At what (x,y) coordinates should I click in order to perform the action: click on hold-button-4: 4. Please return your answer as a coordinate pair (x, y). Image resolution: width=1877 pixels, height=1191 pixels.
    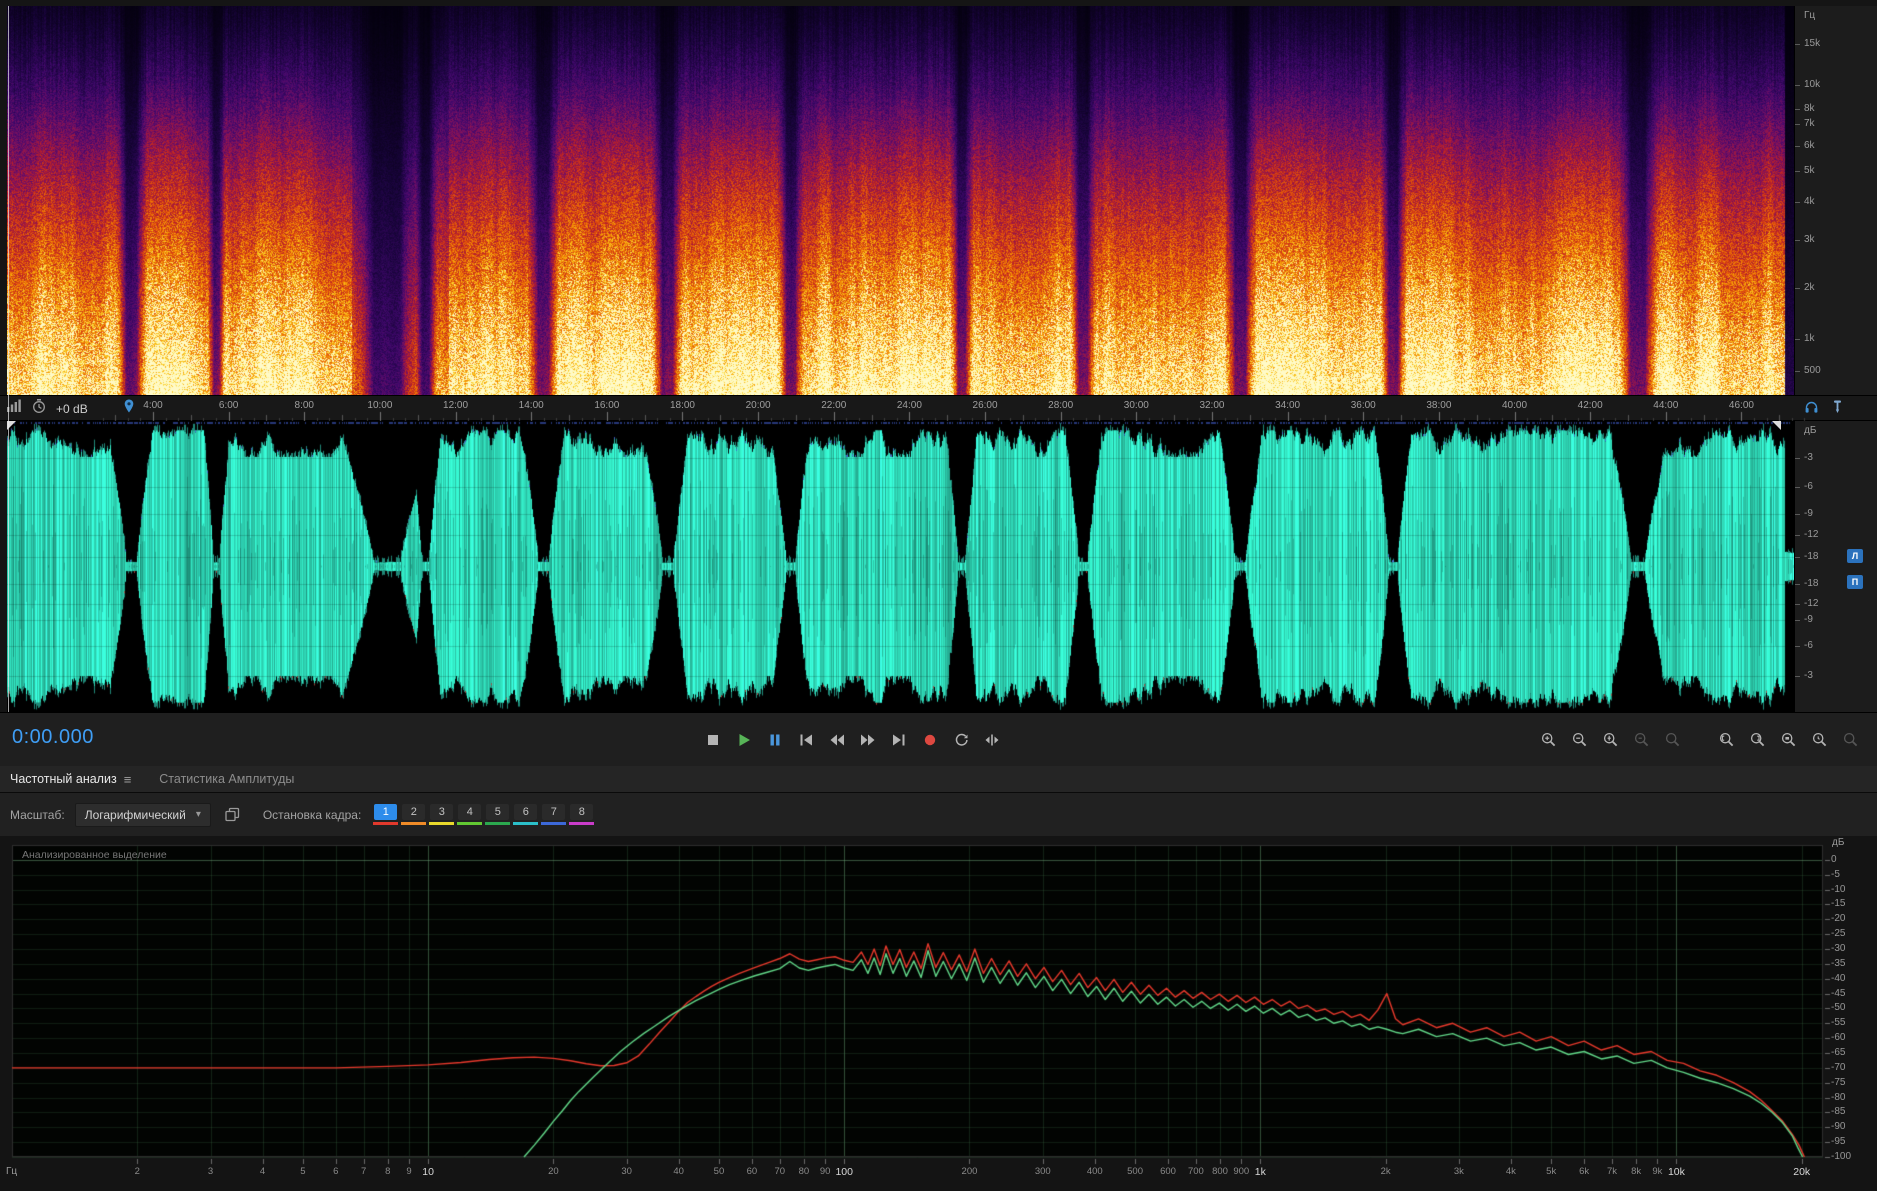
    Looking at the image, I should click on (470, 814).